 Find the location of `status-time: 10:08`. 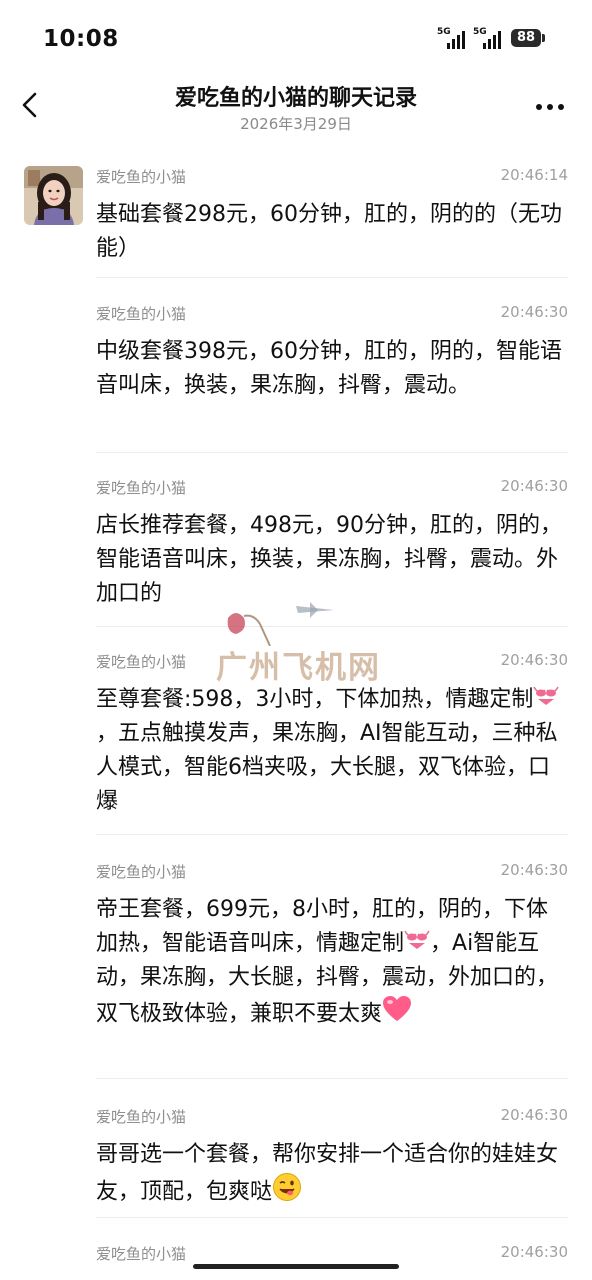

status-time: 10:08 is located at coordinates (81, 39).